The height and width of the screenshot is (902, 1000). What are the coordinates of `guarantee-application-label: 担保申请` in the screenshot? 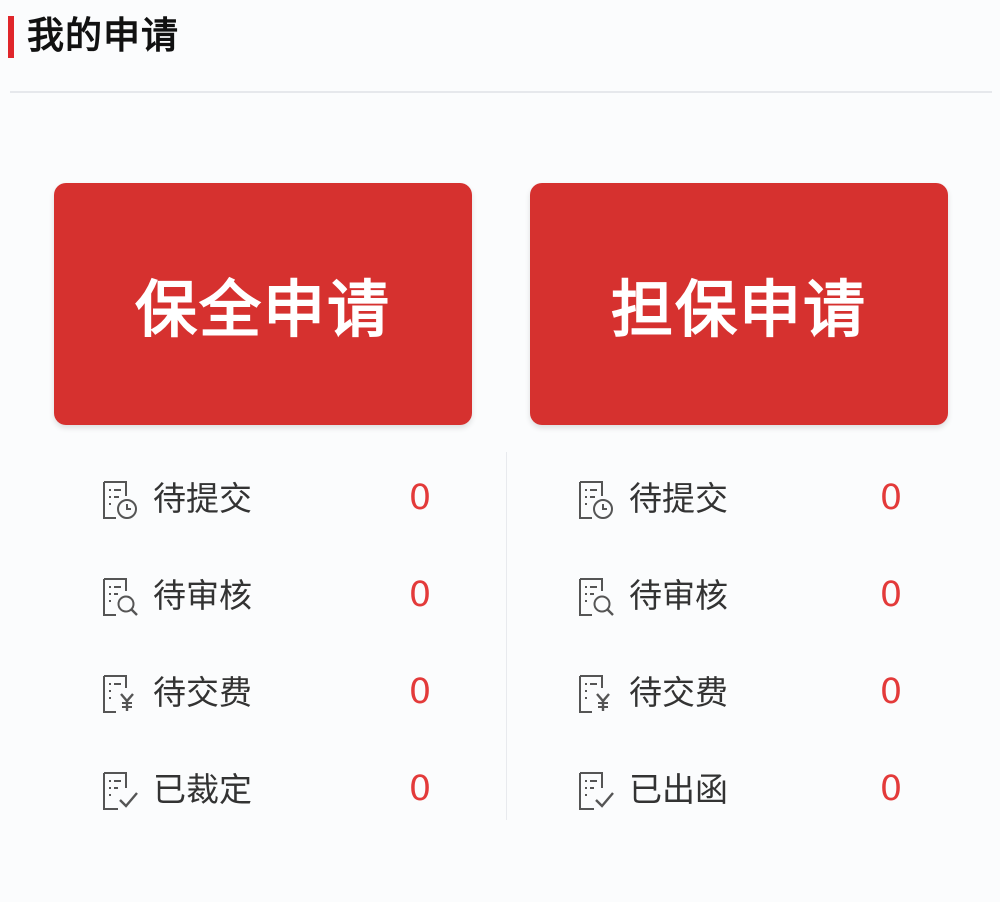 It's located at (738, 309).